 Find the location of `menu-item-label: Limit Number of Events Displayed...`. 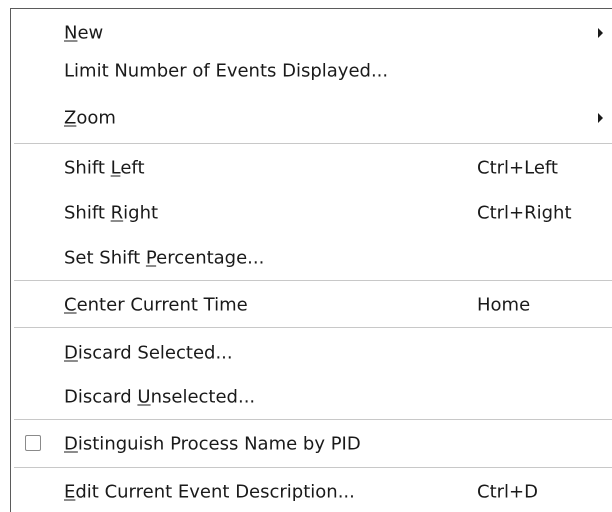

menu-item-label: Limit Number of Events Displayed... is located at coordinates (226, 71).